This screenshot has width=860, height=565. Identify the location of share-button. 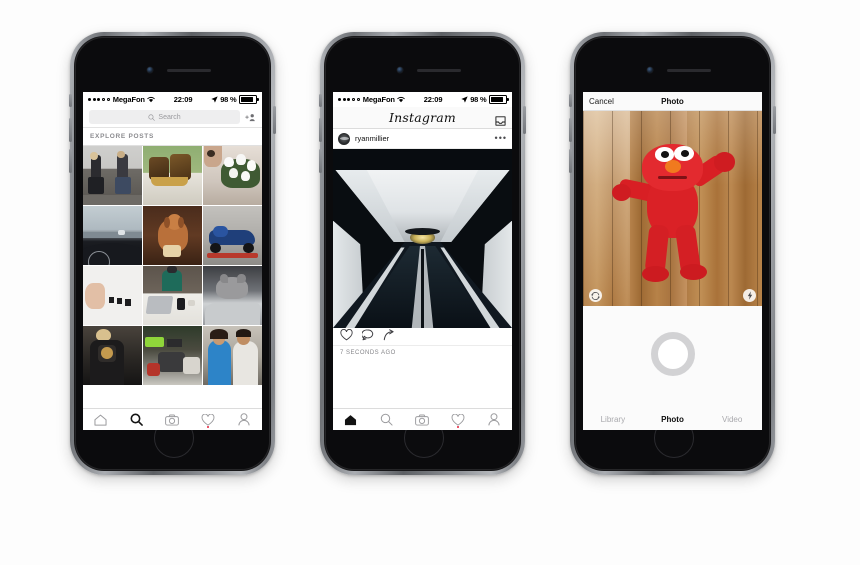
(389, 337).